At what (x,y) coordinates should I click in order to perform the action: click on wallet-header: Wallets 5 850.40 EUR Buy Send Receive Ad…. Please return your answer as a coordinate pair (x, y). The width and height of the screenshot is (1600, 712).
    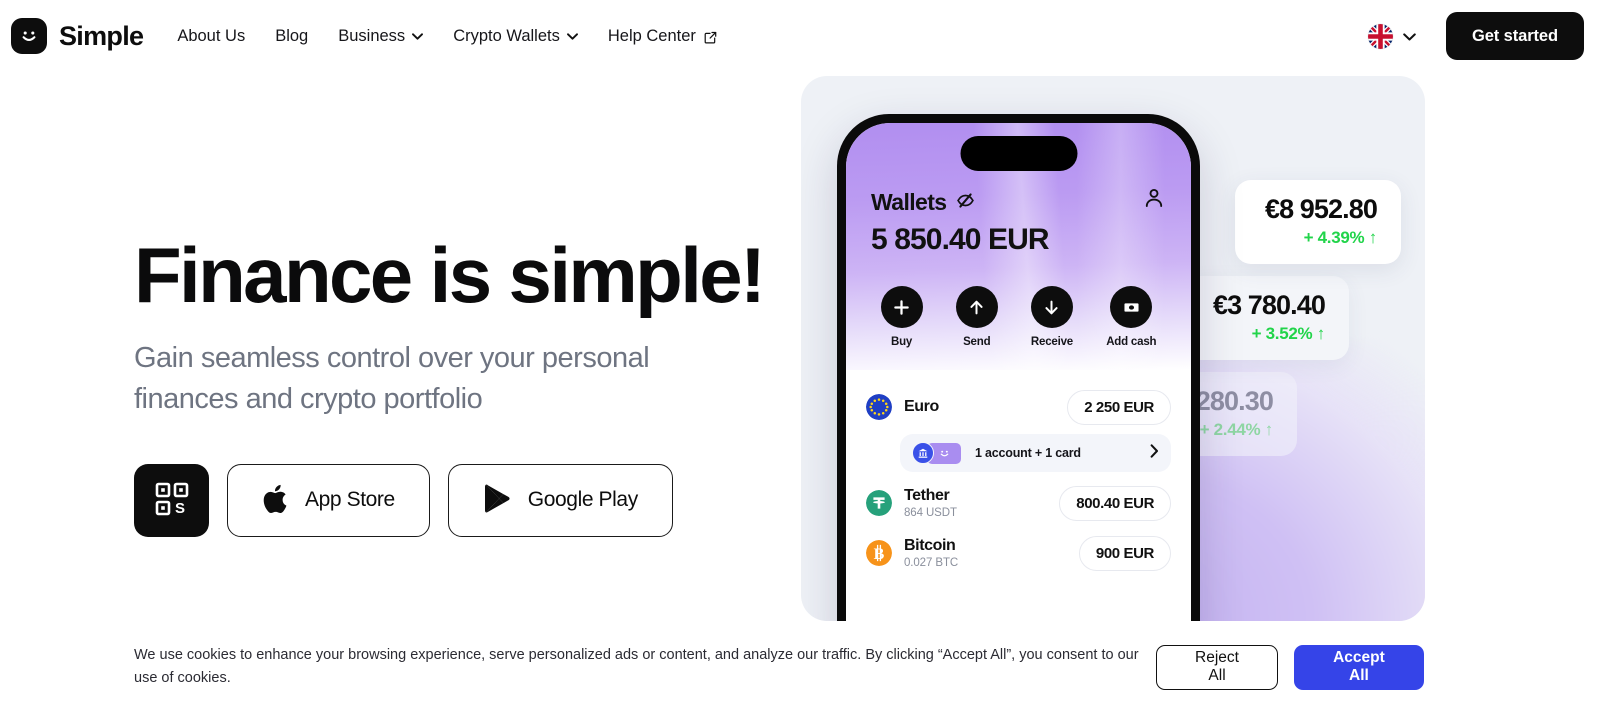
    Looking at the image, I should click on (1018, 246).